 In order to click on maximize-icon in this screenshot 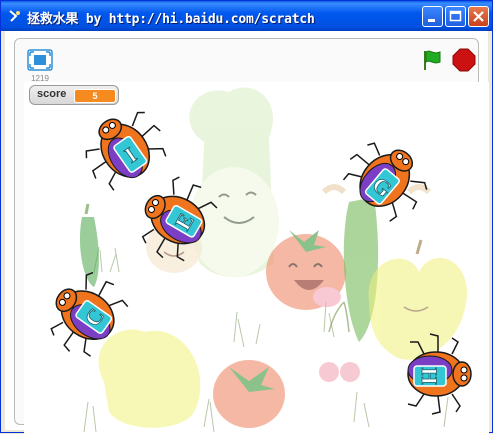, I will do `click(455, 16)`.